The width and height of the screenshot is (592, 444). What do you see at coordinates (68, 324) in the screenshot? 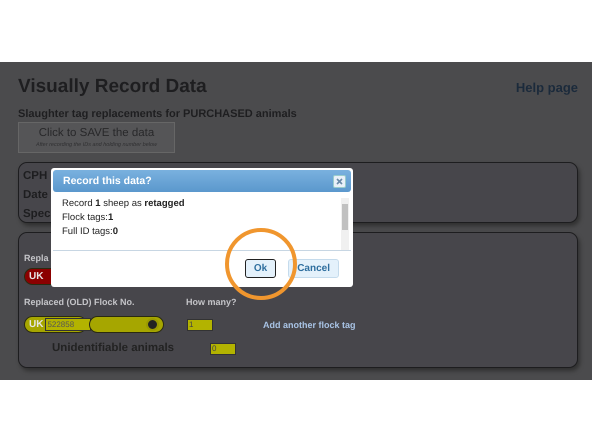
I see `flock-number-field: 522858` at bounding box center [68, 324].